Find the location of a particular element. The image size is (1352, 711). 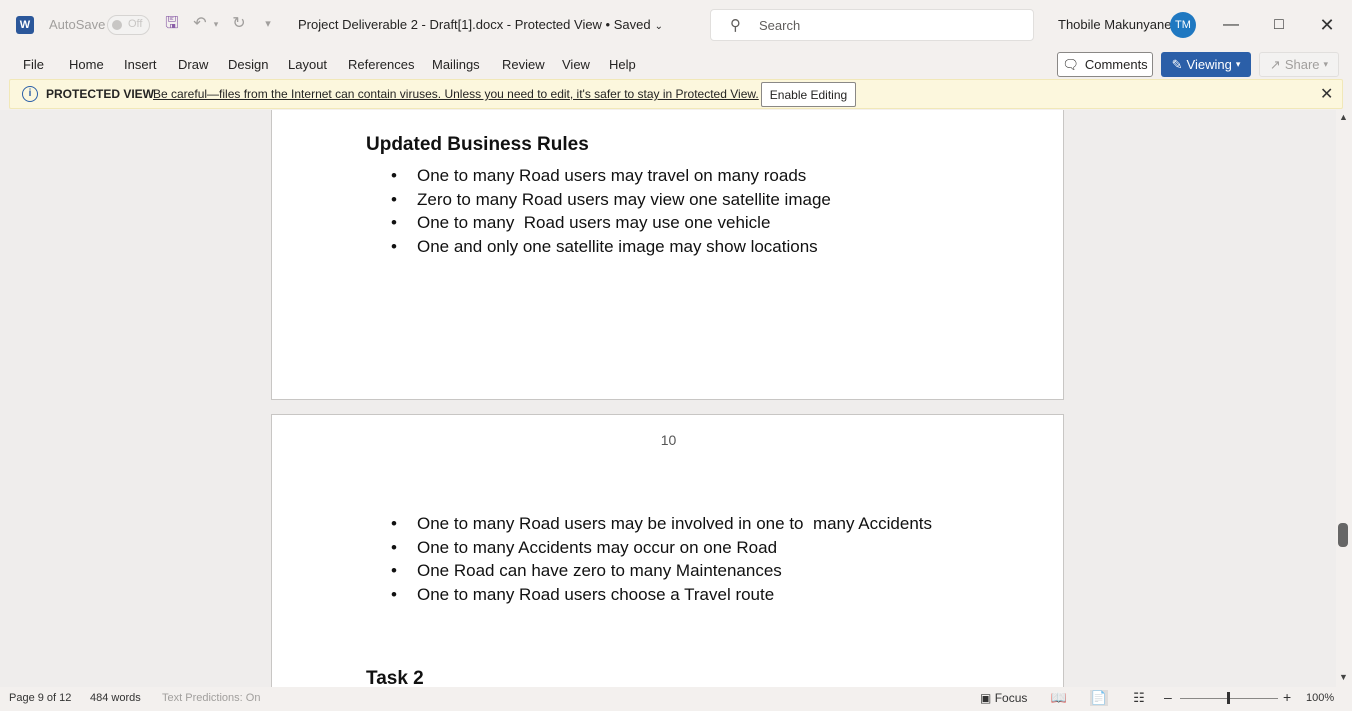

viewing-label: Viewing is located at coordinates (1209, 64).